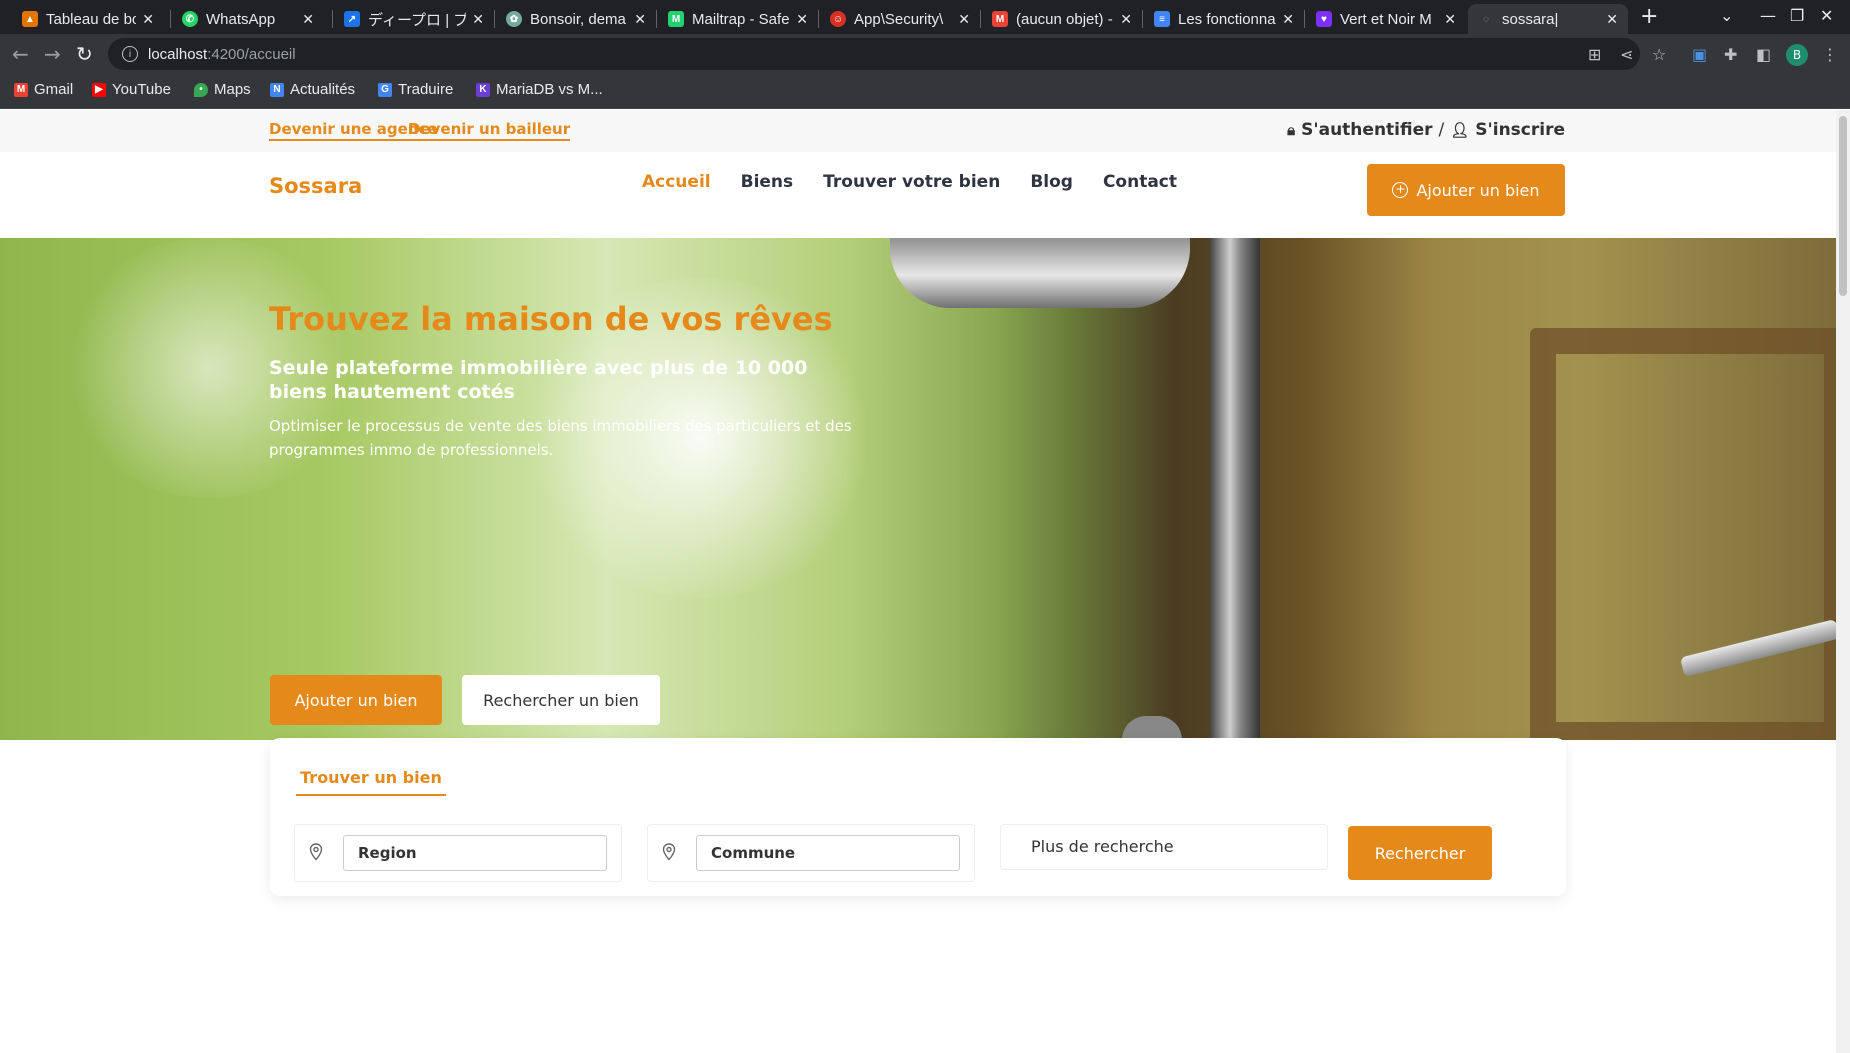 The height and width of the screenshot is (1053, 1850). What do you see at coordinates (1548, 19) in the screenshot?
I see `browser-tab-active: ◌ sossara| ✕` at bounding box center [1548, 19].